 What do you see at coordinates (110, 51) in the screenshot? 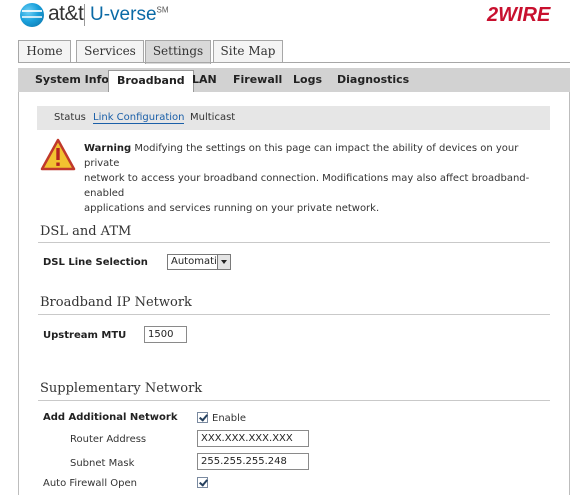
I see `tab-services: Services` at bounding box center [110, 51].